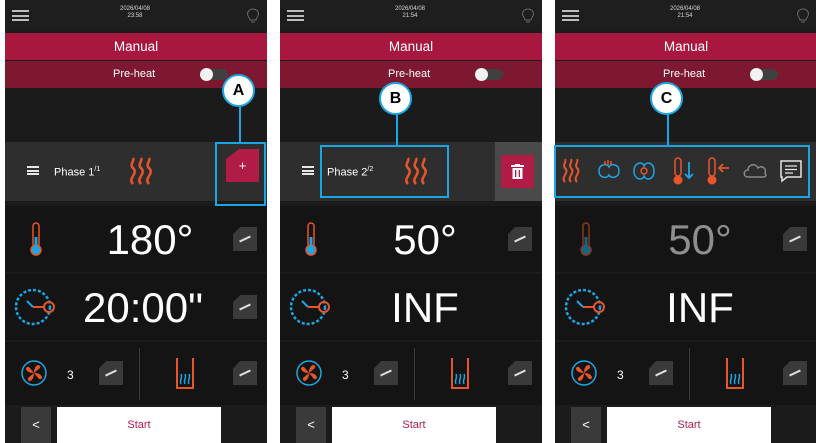  I want to click on highlight-box-b, so click(384, 171).